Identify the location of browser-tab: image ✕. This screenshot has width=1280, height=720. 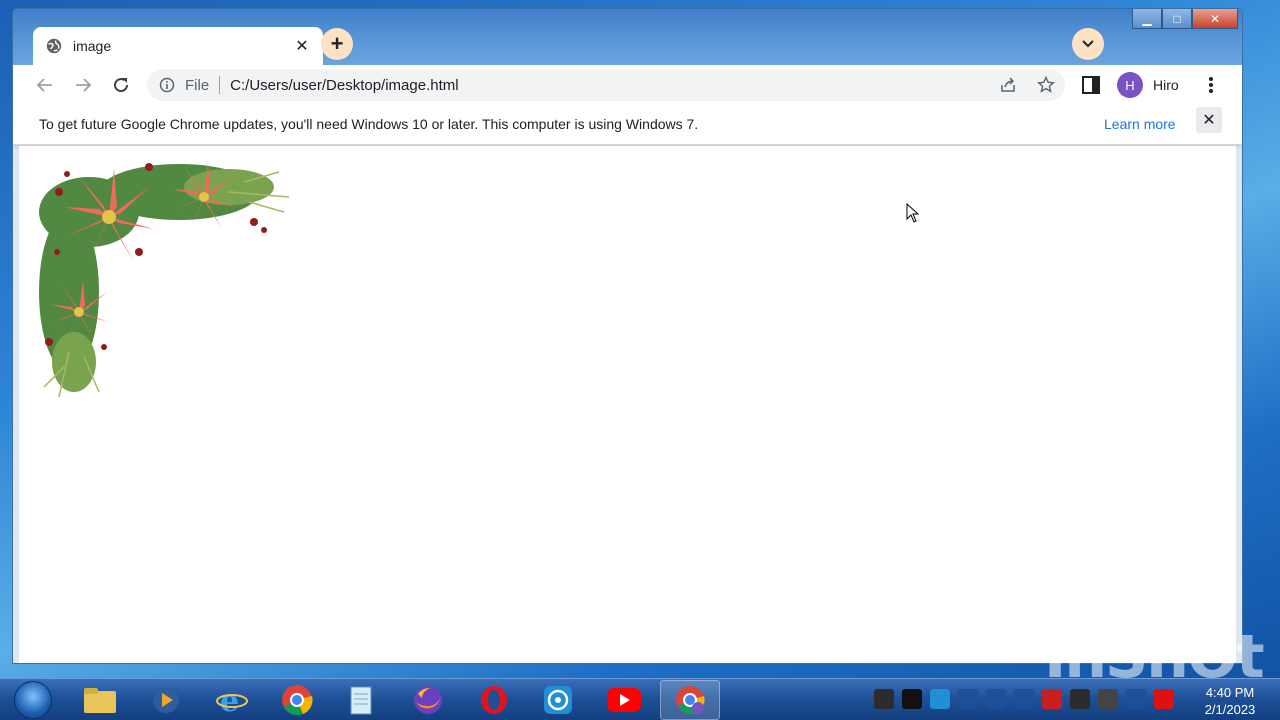
(178, 46).